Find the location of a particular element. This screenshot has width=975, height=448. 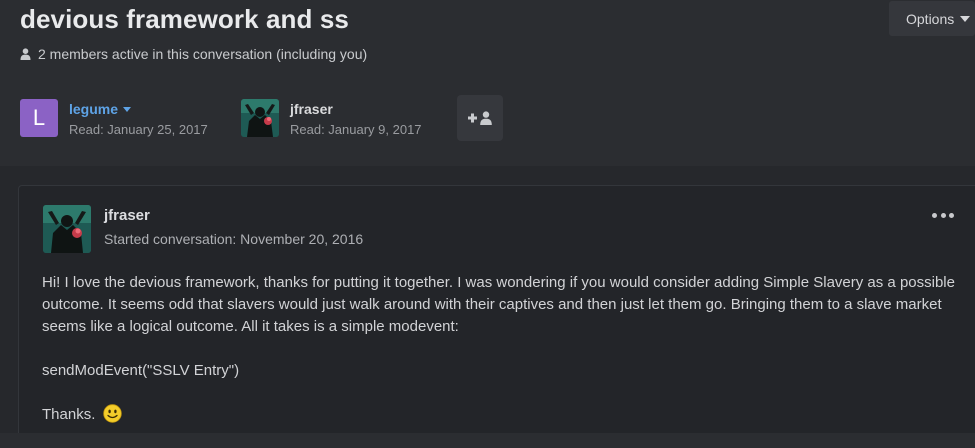

participant-name-link: legume is located at coordinates (138, 109).